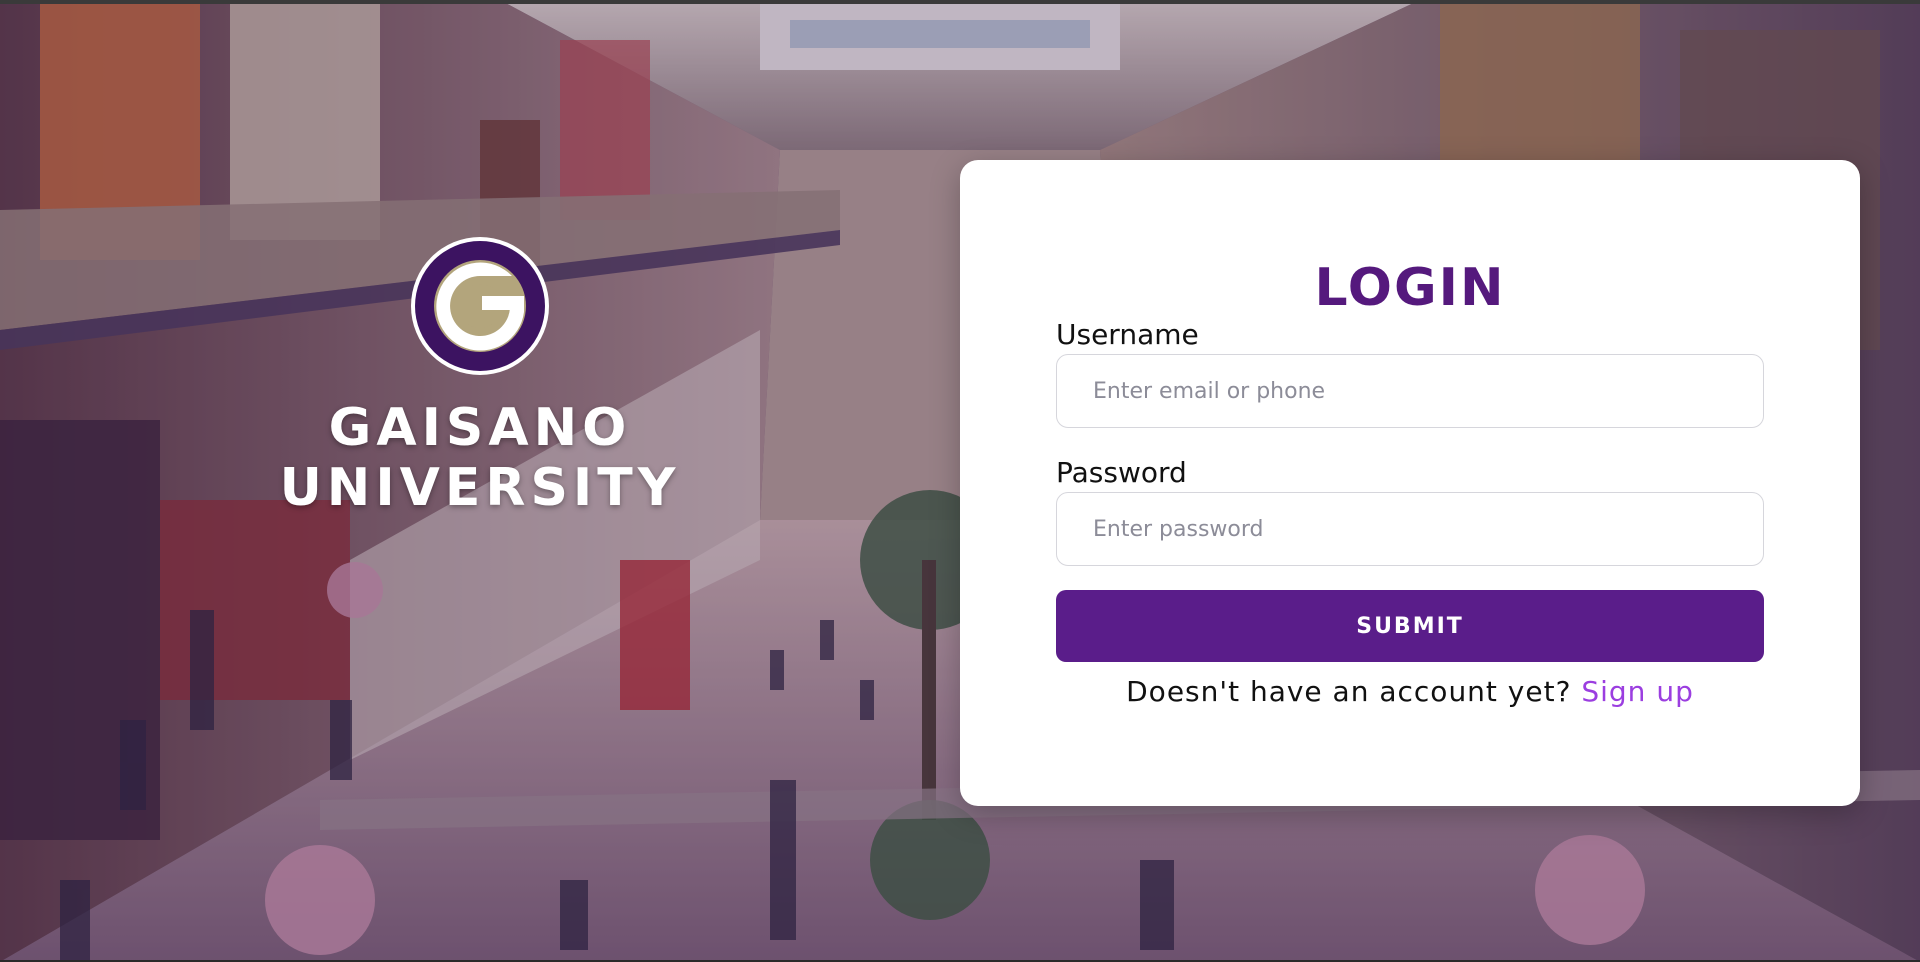  What do you see at coordinates (480, 377) in the screenshot?
I see `brand-block: GAISANO UNIVERSITY` at bounding box center [480, 377].